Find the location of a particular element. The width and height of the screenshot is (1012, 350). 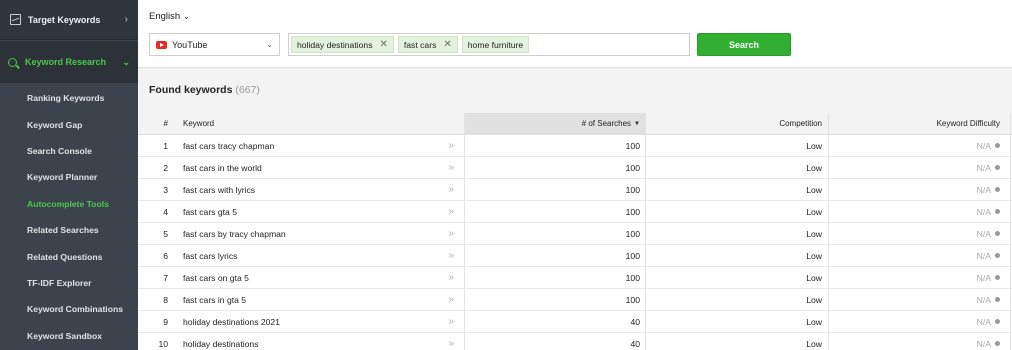

found-keywords-heading: Found keywords (667) is located at coordinates (204, 90).